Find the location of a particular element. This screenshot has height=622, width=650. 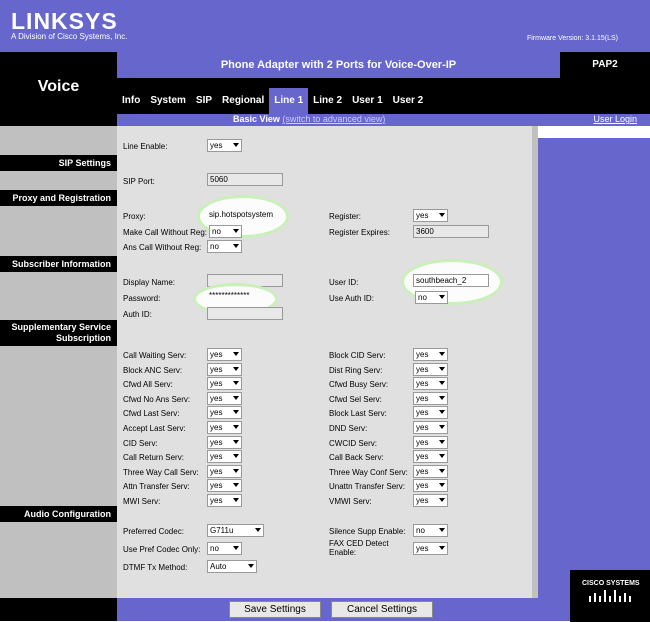

line-enable-select: yes is located at coordinates (224, 145).